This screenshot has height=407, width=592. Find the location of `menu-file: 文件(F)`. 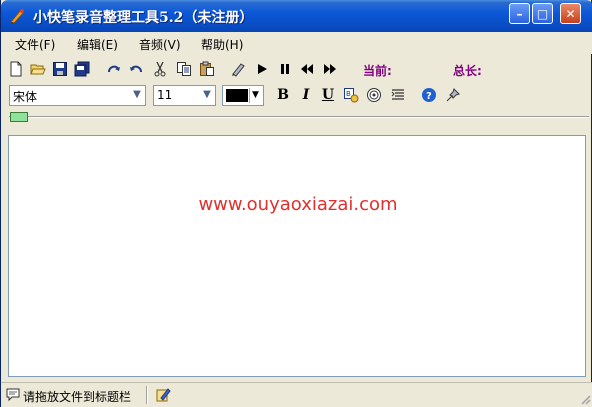

menu-file: 文件(F) is located at coordinates (35, 44).